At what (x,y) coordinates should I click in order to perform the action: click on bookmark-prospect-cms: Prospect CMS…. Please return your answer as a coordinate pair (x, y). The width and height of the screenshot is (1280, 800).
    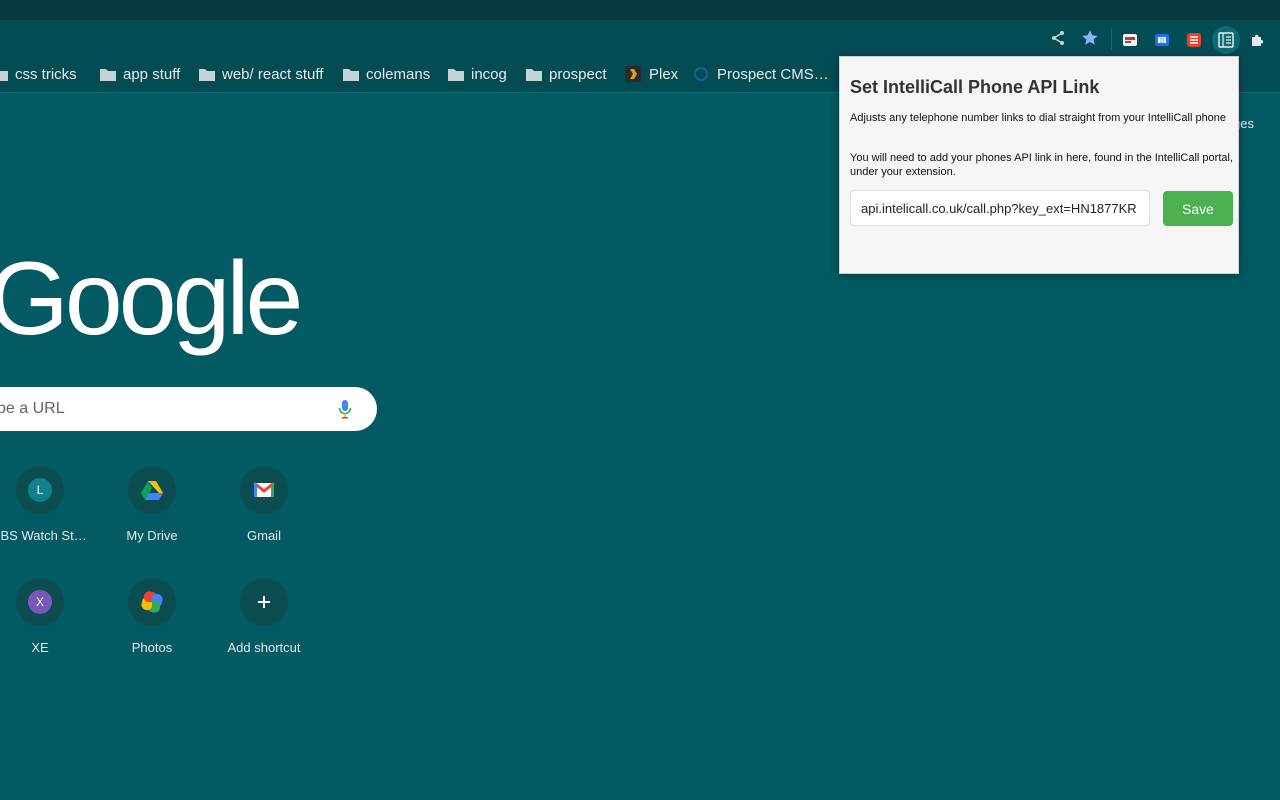
    Looking at the image, I should click on (761, 74).